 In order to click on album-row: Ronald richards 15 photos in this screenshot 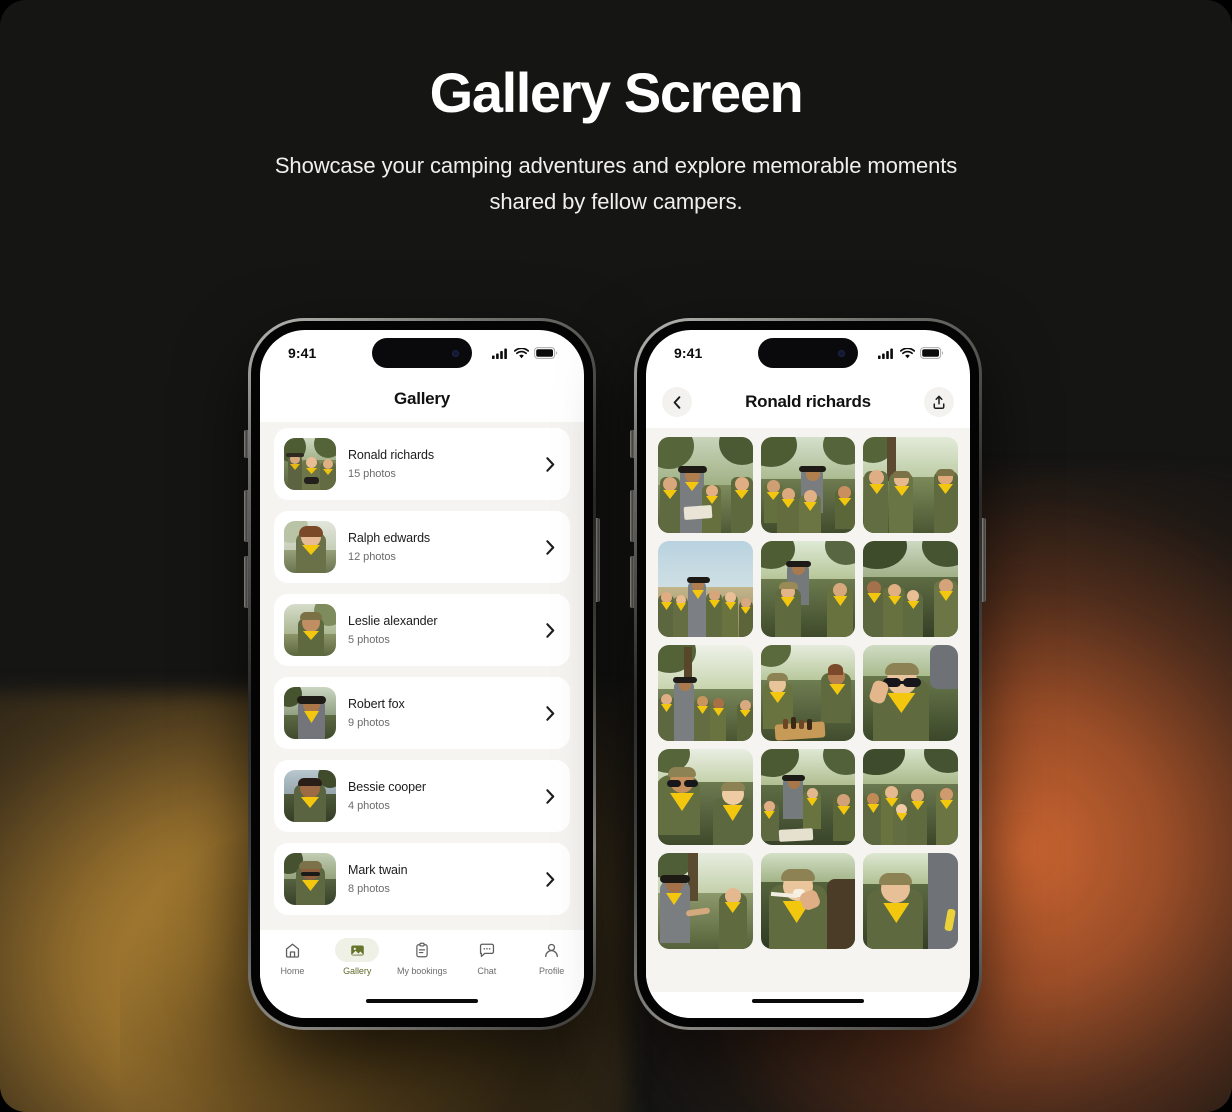, I will do `click(422, 464)`.